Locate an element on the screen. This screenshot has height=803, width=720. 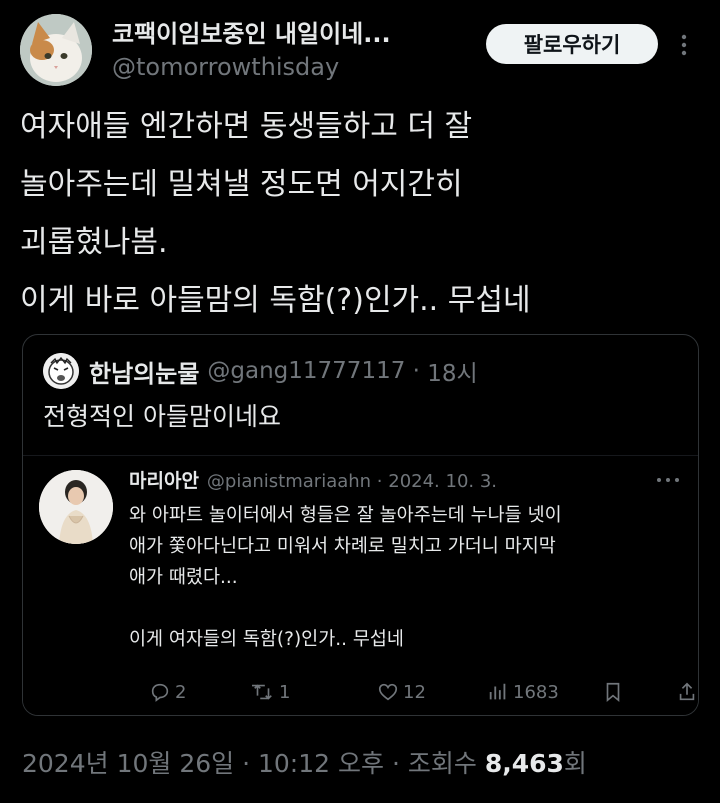
views-count: 1683 is located at coordinates (536, 692).